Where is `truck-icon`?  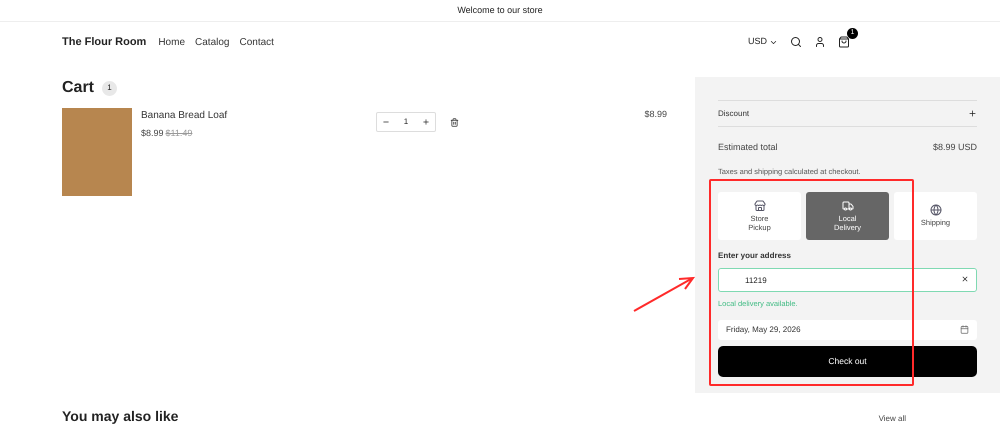 truck-icon is located at coordinates (848, 206).